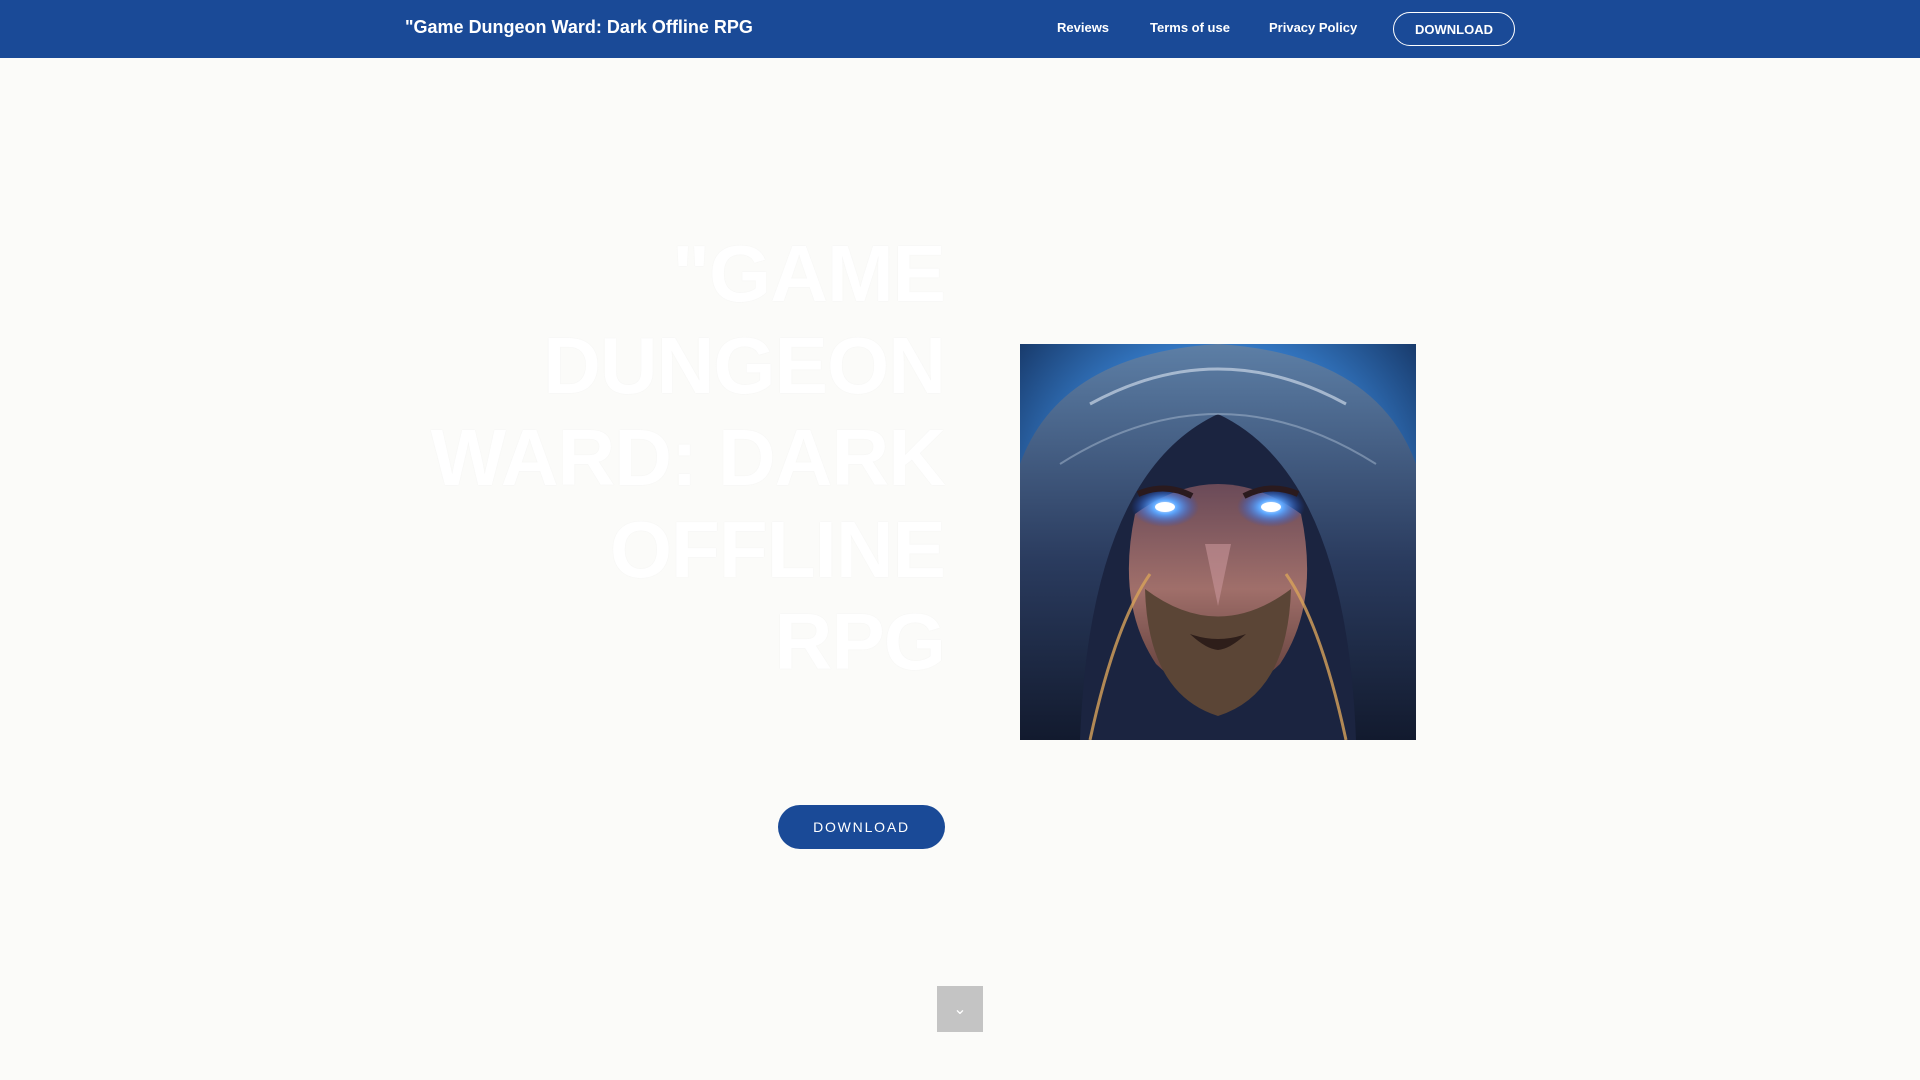 This screenshot has height=1080, width=1920. I want to click on chevron-down-icon: ⌄, so click(960, 1009).